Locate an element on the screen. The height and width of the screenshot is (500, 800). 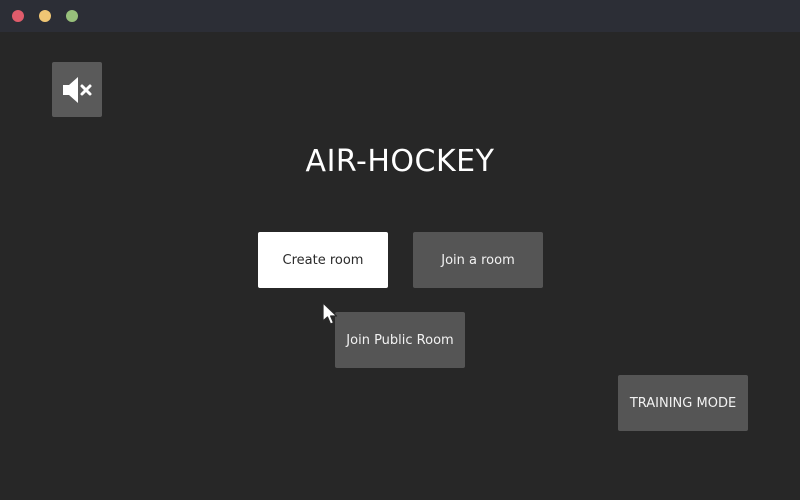
join-room-label: Join a room is located at coordinates (478, 260).